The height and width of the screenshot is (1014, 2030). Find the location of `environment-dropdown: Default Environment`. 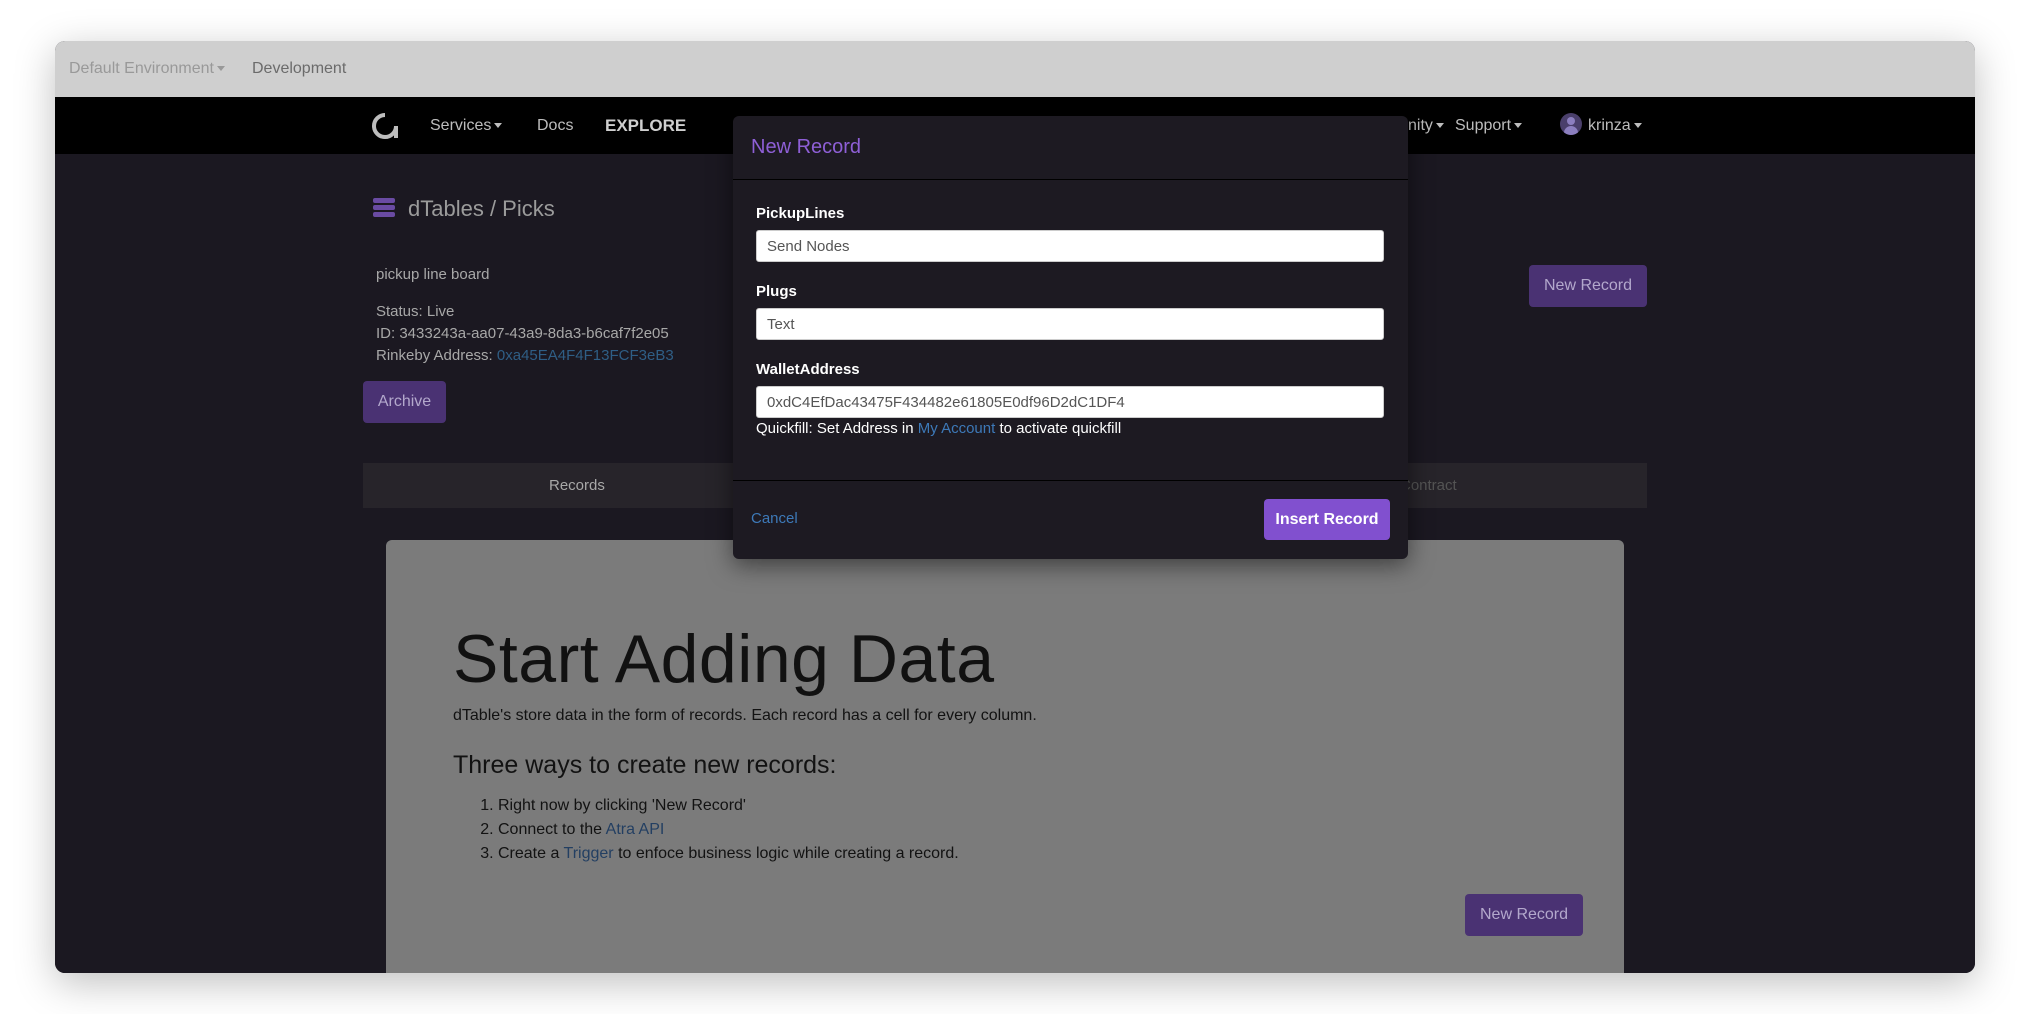

environment-dropdown: Default Environment is located at coordinates (147, 69).